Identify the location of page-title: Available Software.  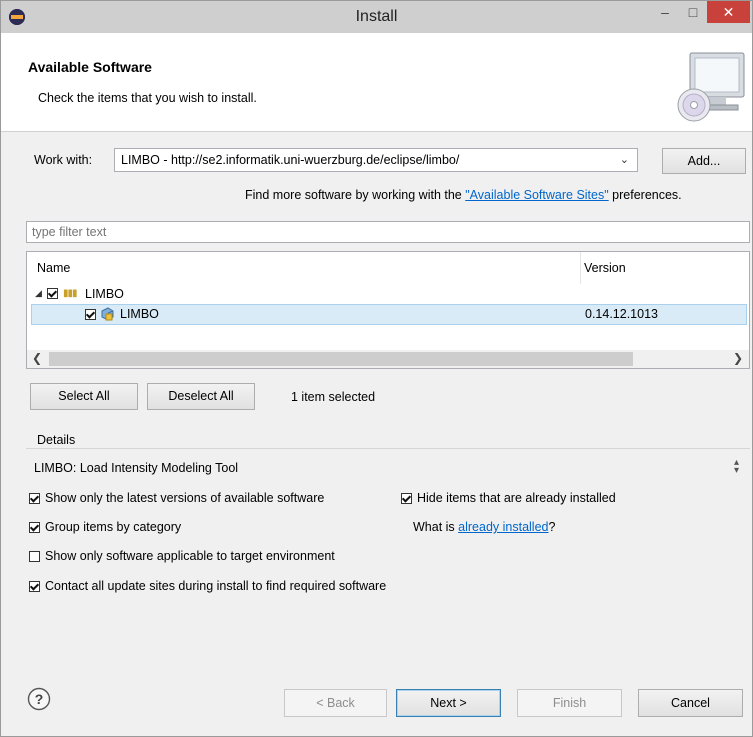
(90, 67).